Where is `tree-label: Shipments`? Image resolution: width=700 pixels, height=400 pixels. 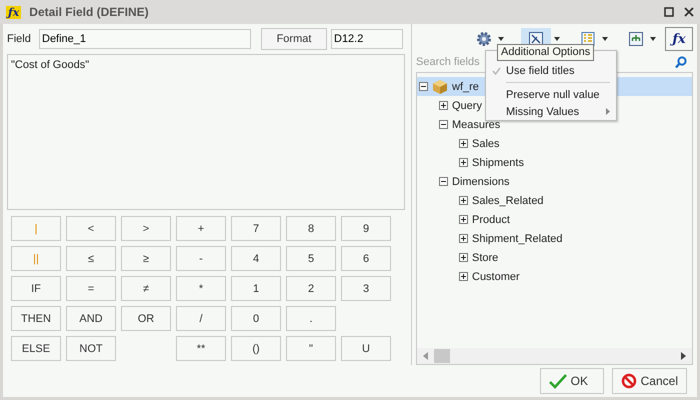
tree-label: Shipments is located at coordinates (498, 162).